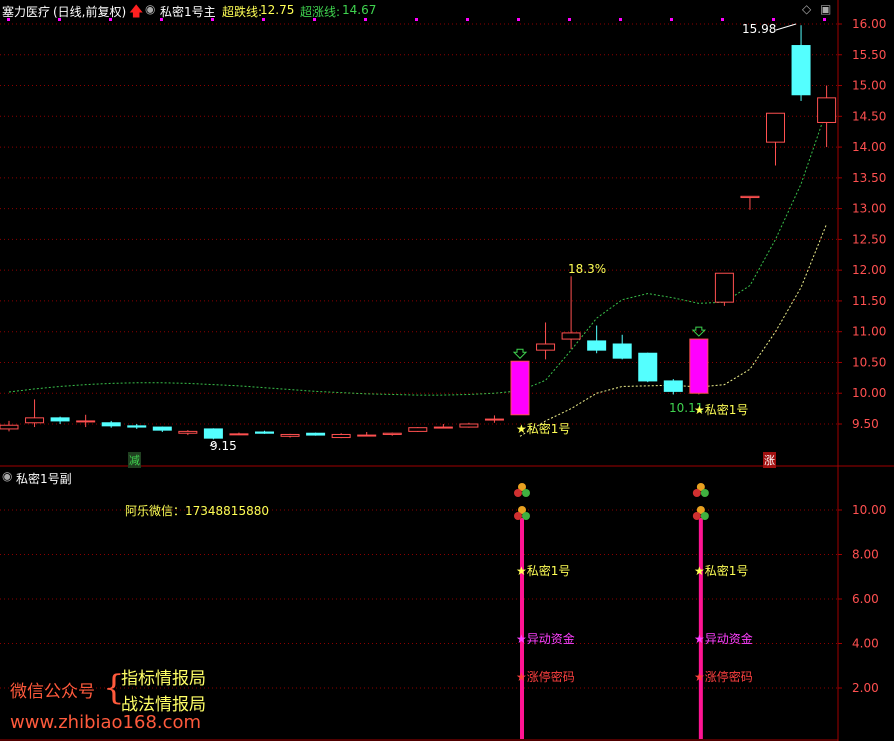 Image resolution: width=894 pixels, height=741 pixels. I want to click on contact-text: 阿乐微信：17348815880, so click(197, 511).